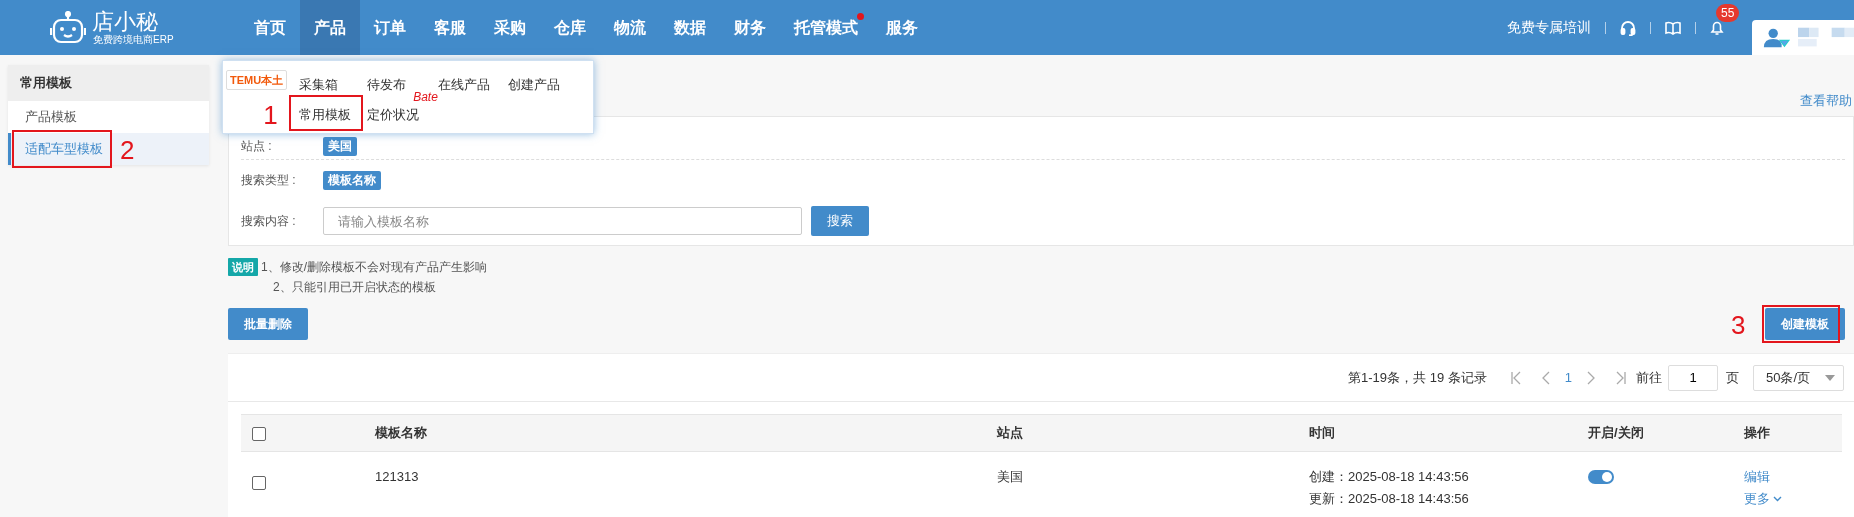 Image resolution: width=1854 pixels, height=517 pixels. What do you see at coordinates (270, 27) in the screenshot?
I see `nav-tab: 首页` at bounding box center [270, 27].